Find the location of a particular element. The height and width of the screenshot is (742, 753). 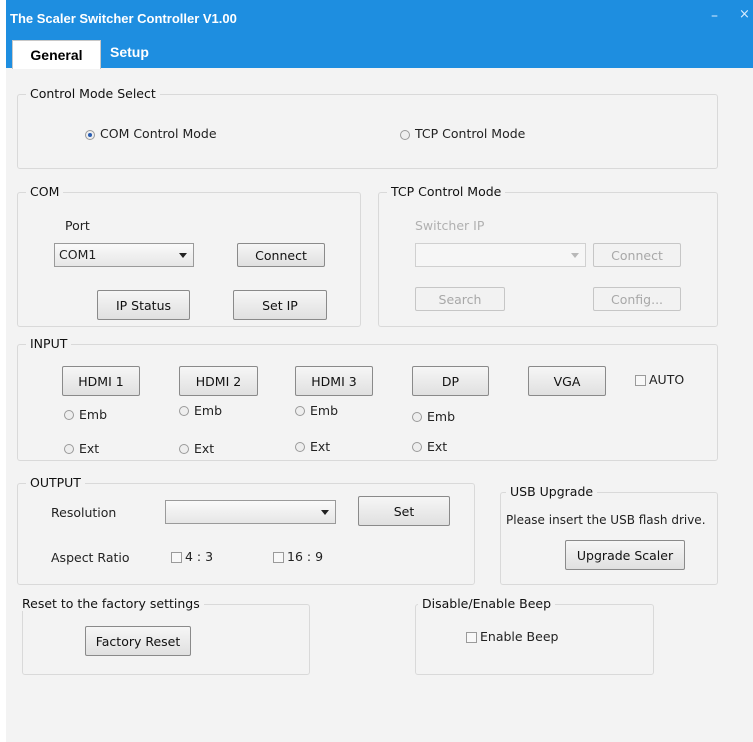

com-connect-button: Connect is located at coordinates (281, 255).